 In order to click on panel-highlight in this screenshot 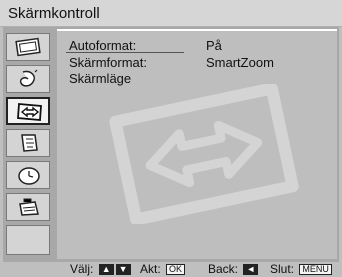, I will do `click(197, 30)`.